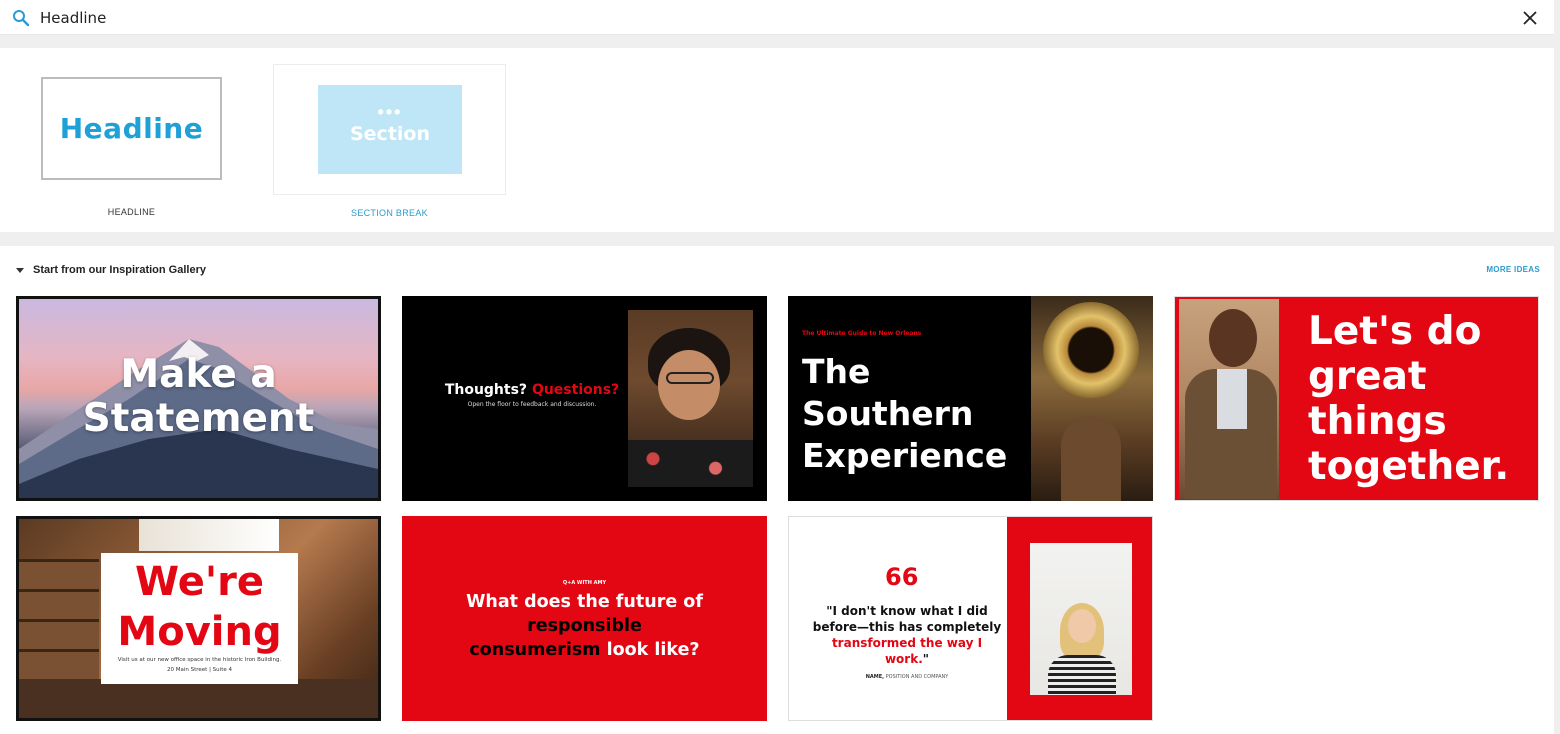 This screenshot has height=734, width=1560. What do you see at coordinates (488, 390) in the screenshot?
I see `card-title-main: Thoughts?` at bounding box center [488, 390].